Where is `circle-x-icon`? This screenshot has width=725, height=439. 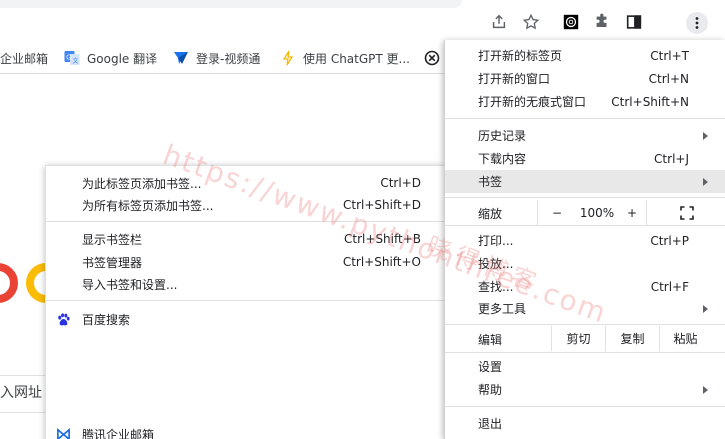 circle-x-icon is located at coordinates (432, 58).